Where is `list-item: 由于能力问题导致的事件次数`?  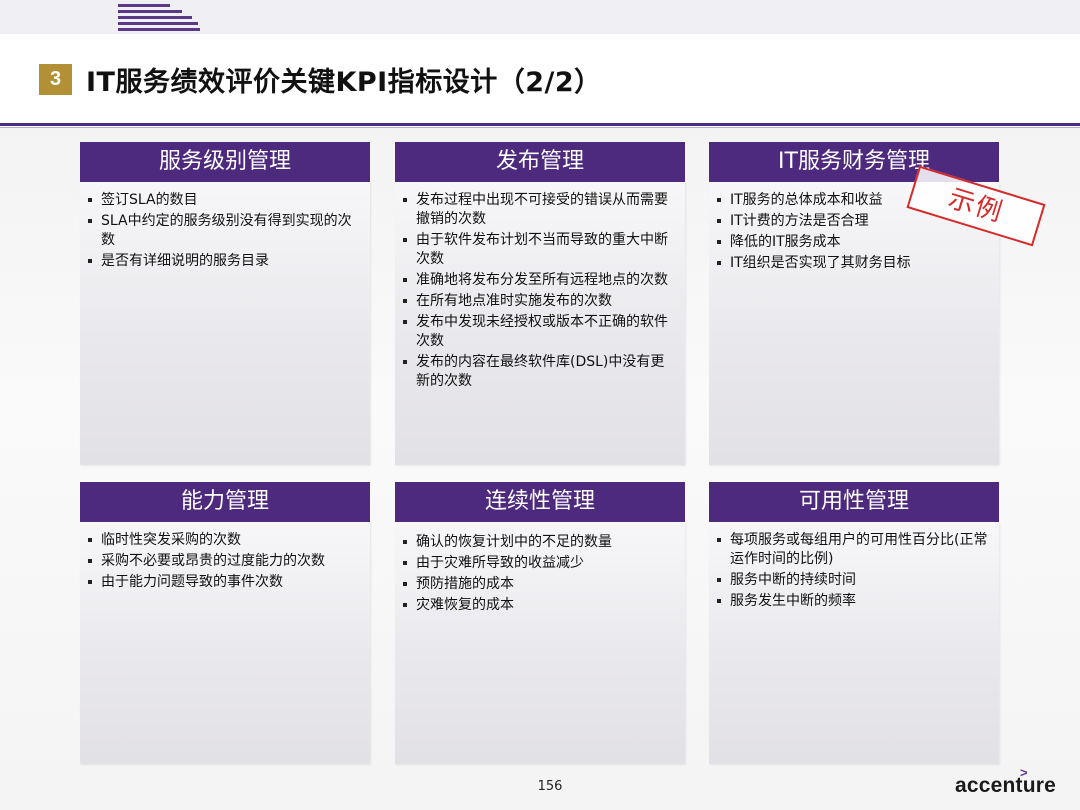 list-item: 由于能力问题导致的事件次数 is located at coordinates (224, 582).